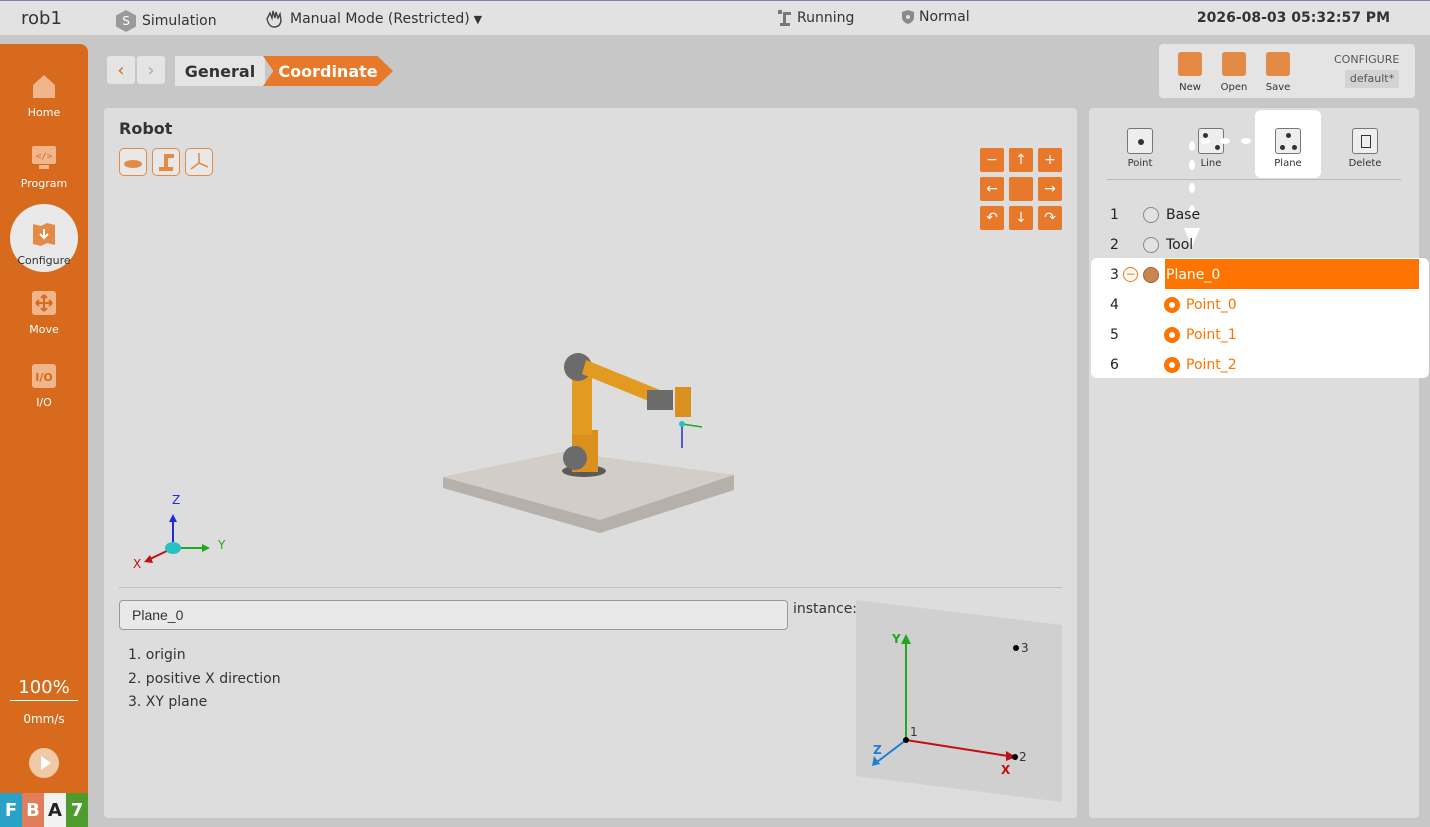  I want to click on row-number: 1, so click(1114, 215).